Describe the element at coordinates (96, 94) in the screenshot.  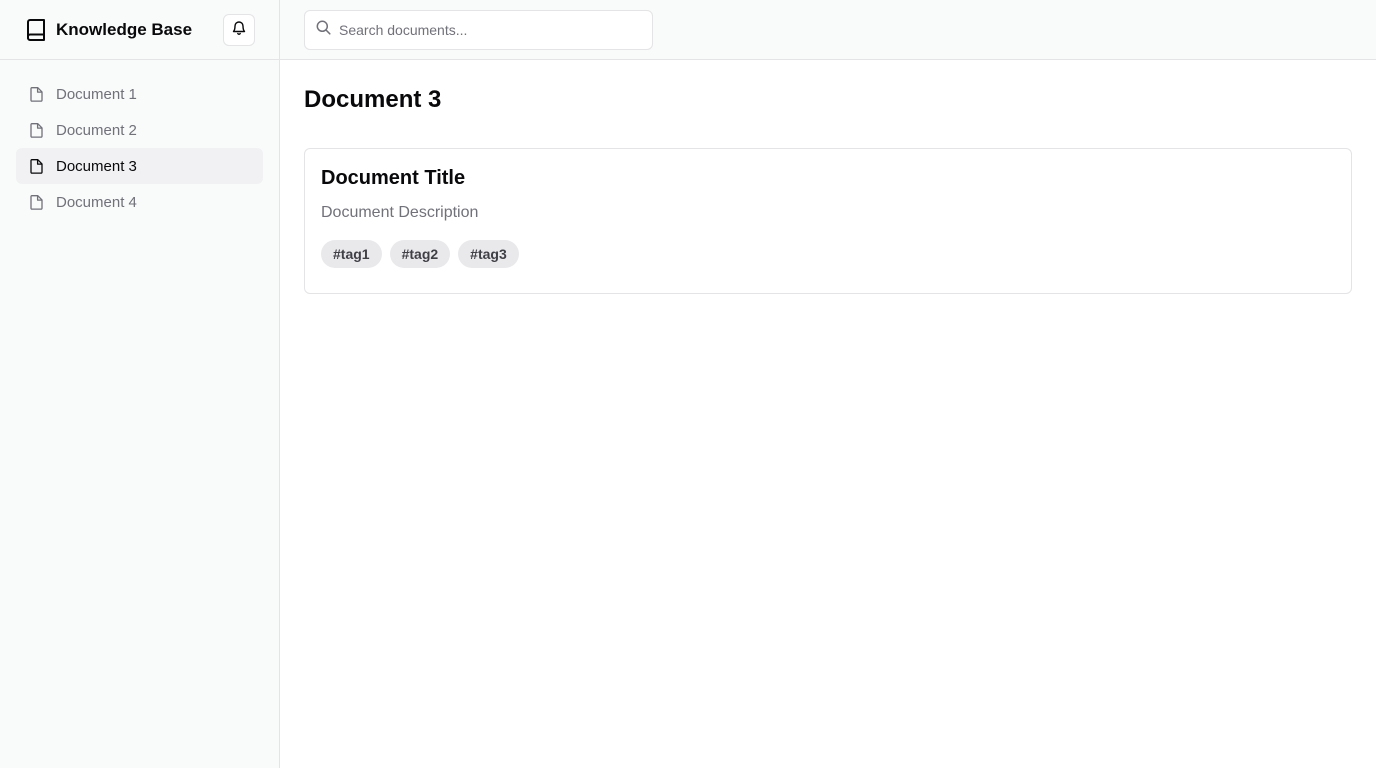
I see `sidebar-item-label: Document 1` at that location.